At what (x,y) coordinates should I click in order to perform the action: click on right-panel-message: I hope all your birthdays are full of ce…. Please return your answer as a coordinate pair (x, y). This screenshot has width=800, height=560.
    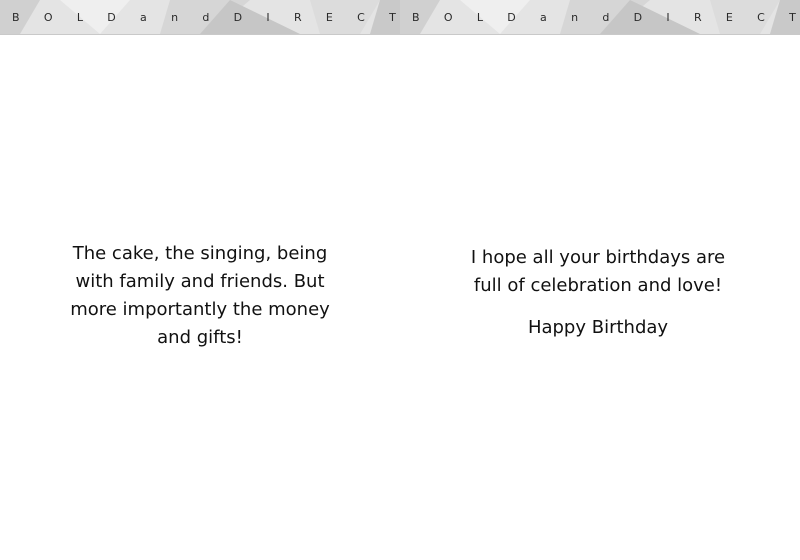
    Looking at the image, I should click on (598, 271).